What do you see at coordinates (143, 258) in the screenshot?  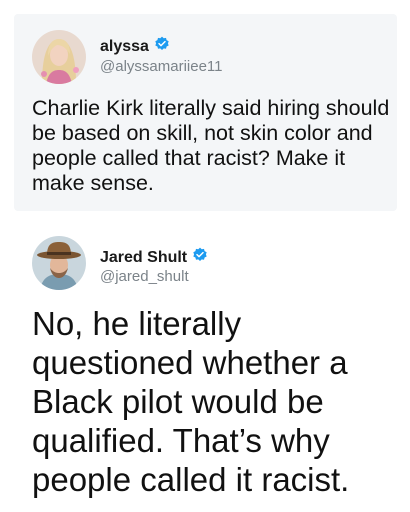 I see `author-name: Jared Shult` at bounding box center [143, 258].